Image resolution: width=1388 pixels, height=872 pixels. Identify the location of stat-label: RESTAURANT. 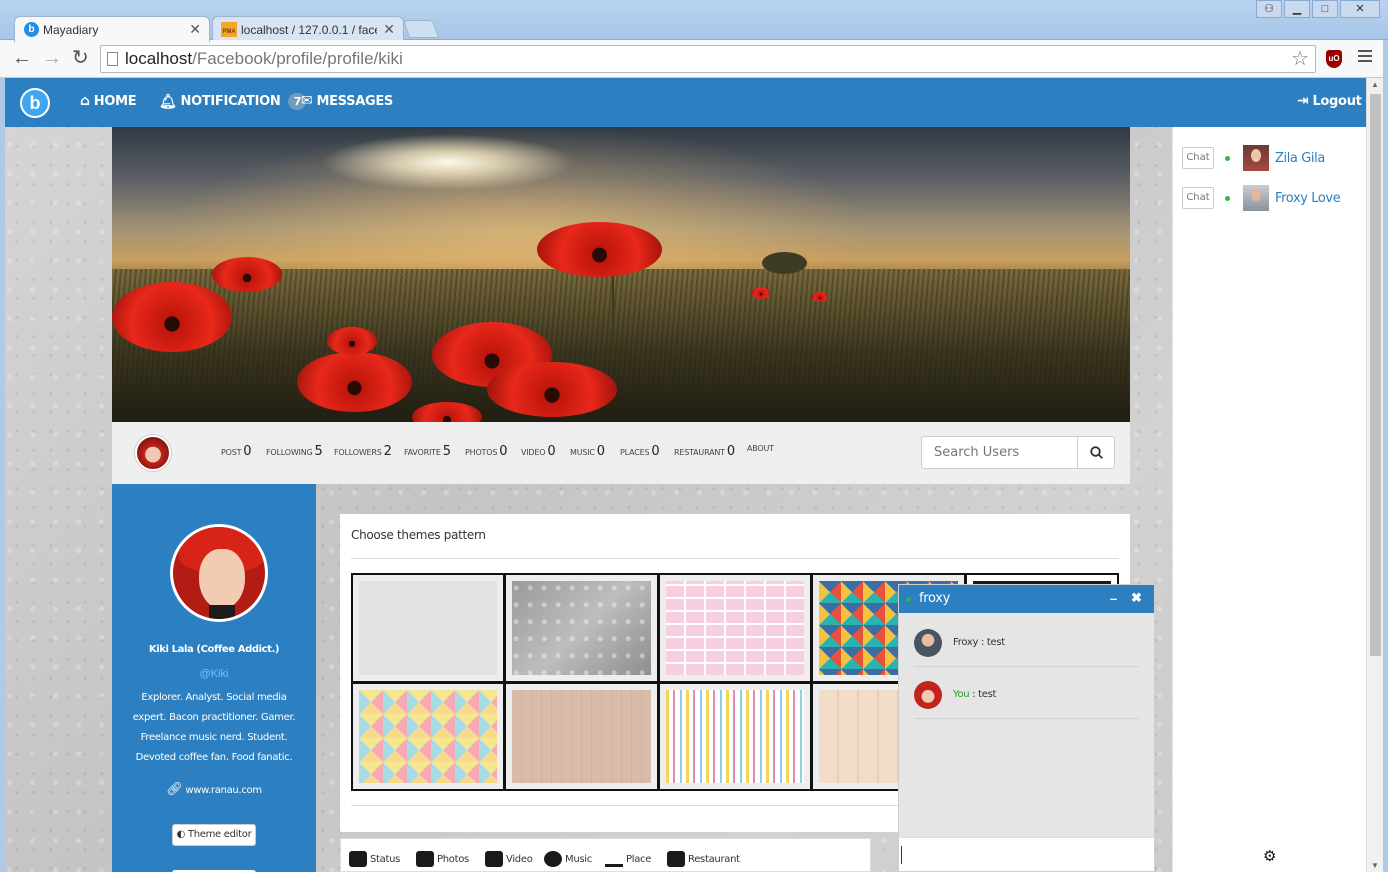
(699, 452).